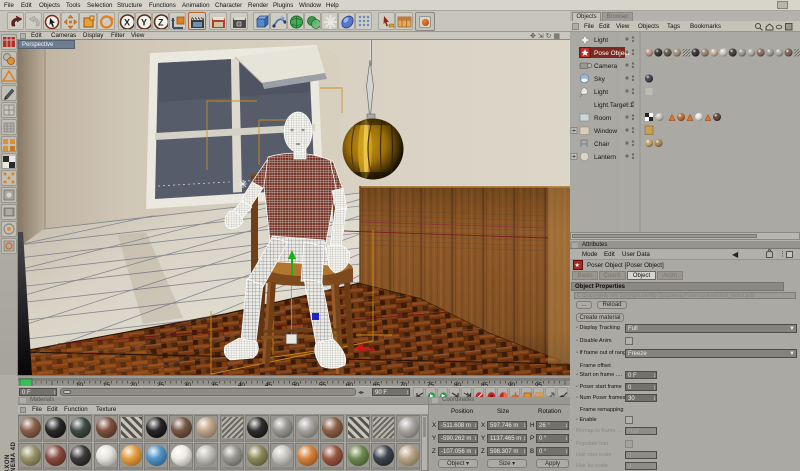 This screenshot has height=471, width=800. Describe the element at coordinates (602, 144) in the screenshot. I see `svg-text: Chair` at that location.